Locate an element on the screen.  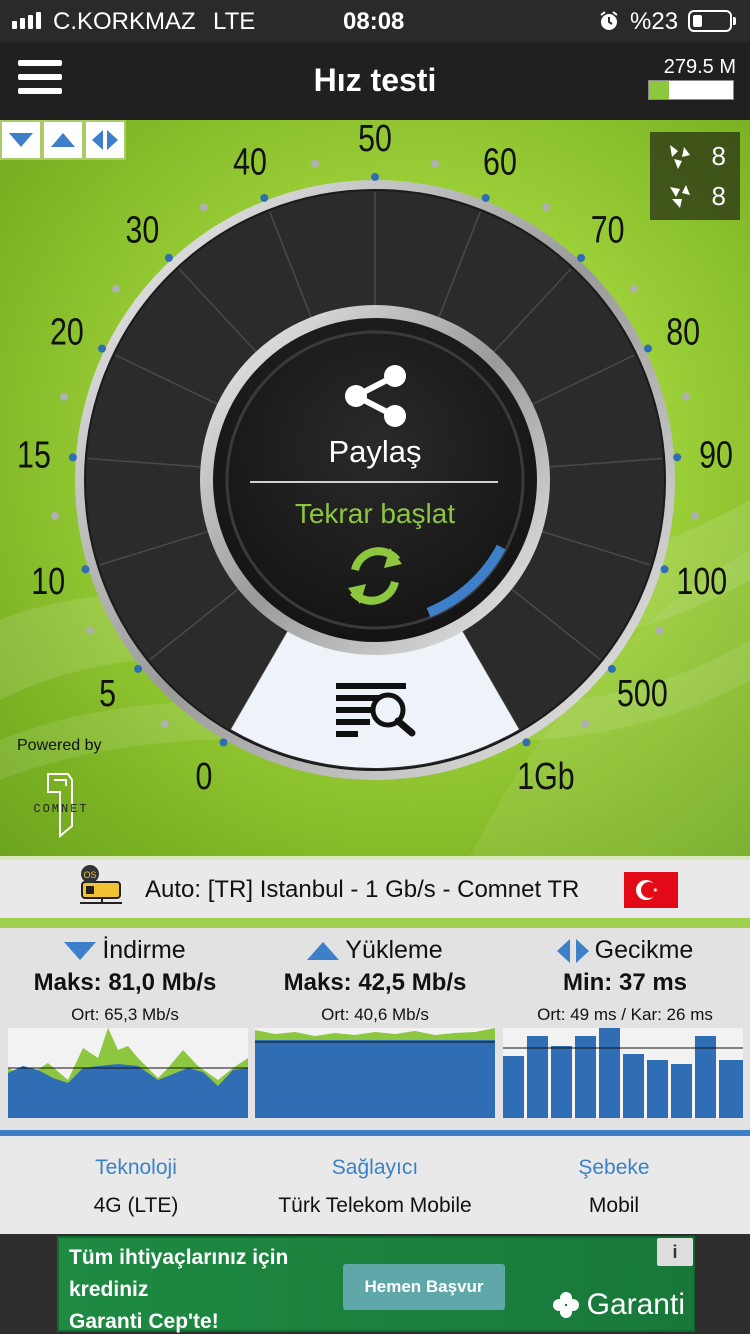
signal-icon is located at coordinates (26, 20).